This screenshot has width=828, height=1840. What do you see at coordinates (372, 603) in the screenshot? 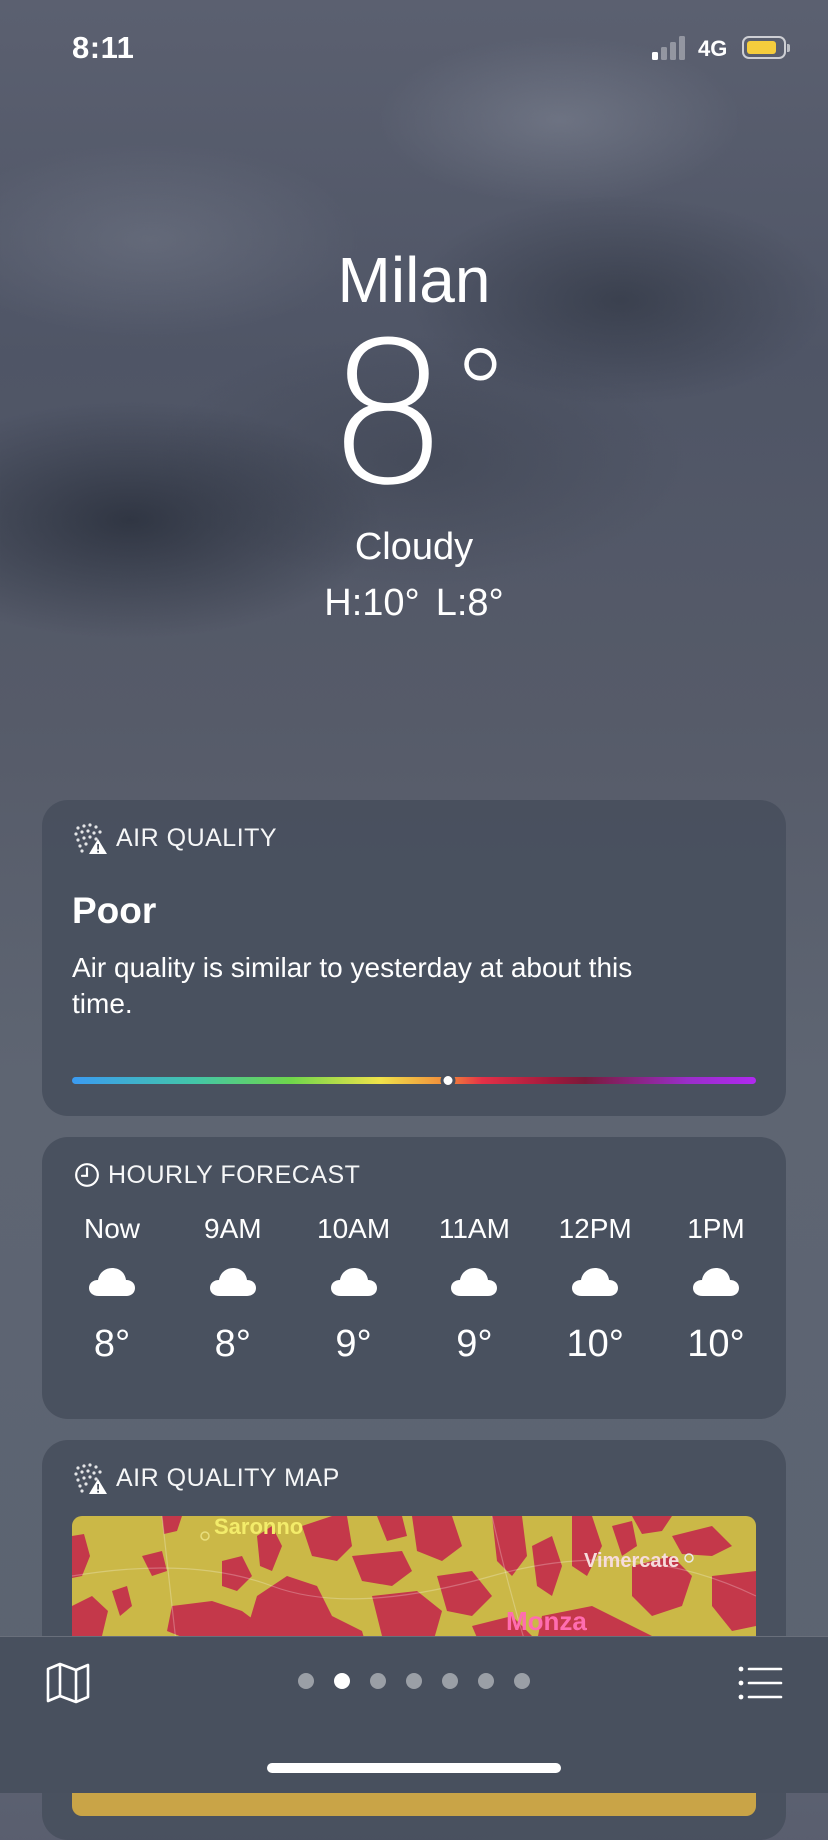
I see `high-temperature: H:10°` at bounding box center [372, 603].